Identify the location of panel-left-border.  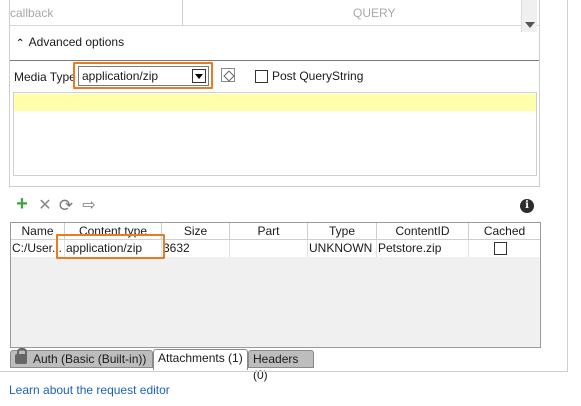
(9, 93).